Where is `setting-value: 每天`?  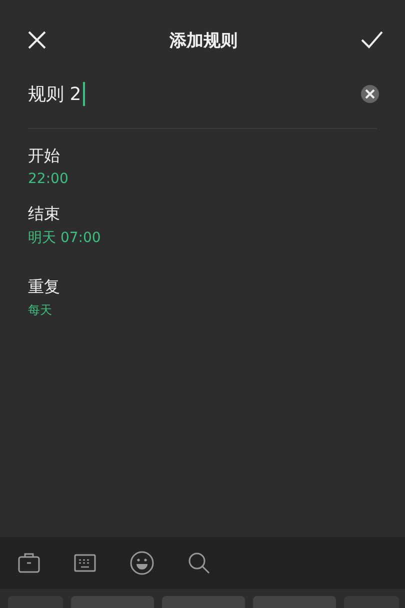
setting-value: 每天 is located at coordinates (40, 310).